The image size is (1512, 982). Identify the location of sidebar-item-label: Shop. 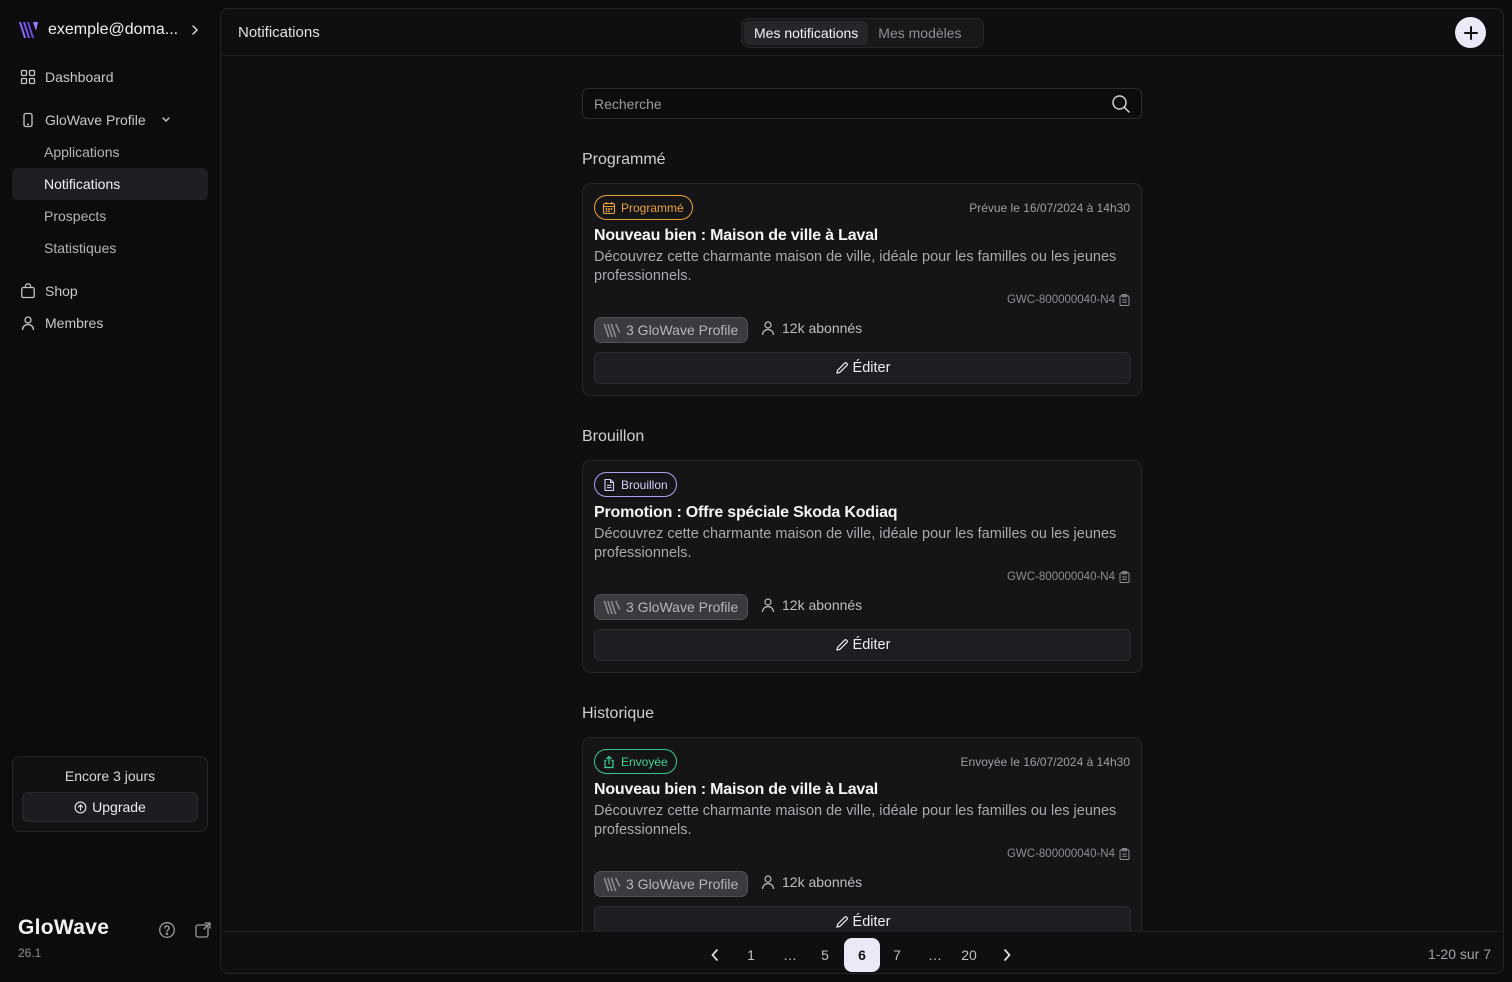
(61, 291).